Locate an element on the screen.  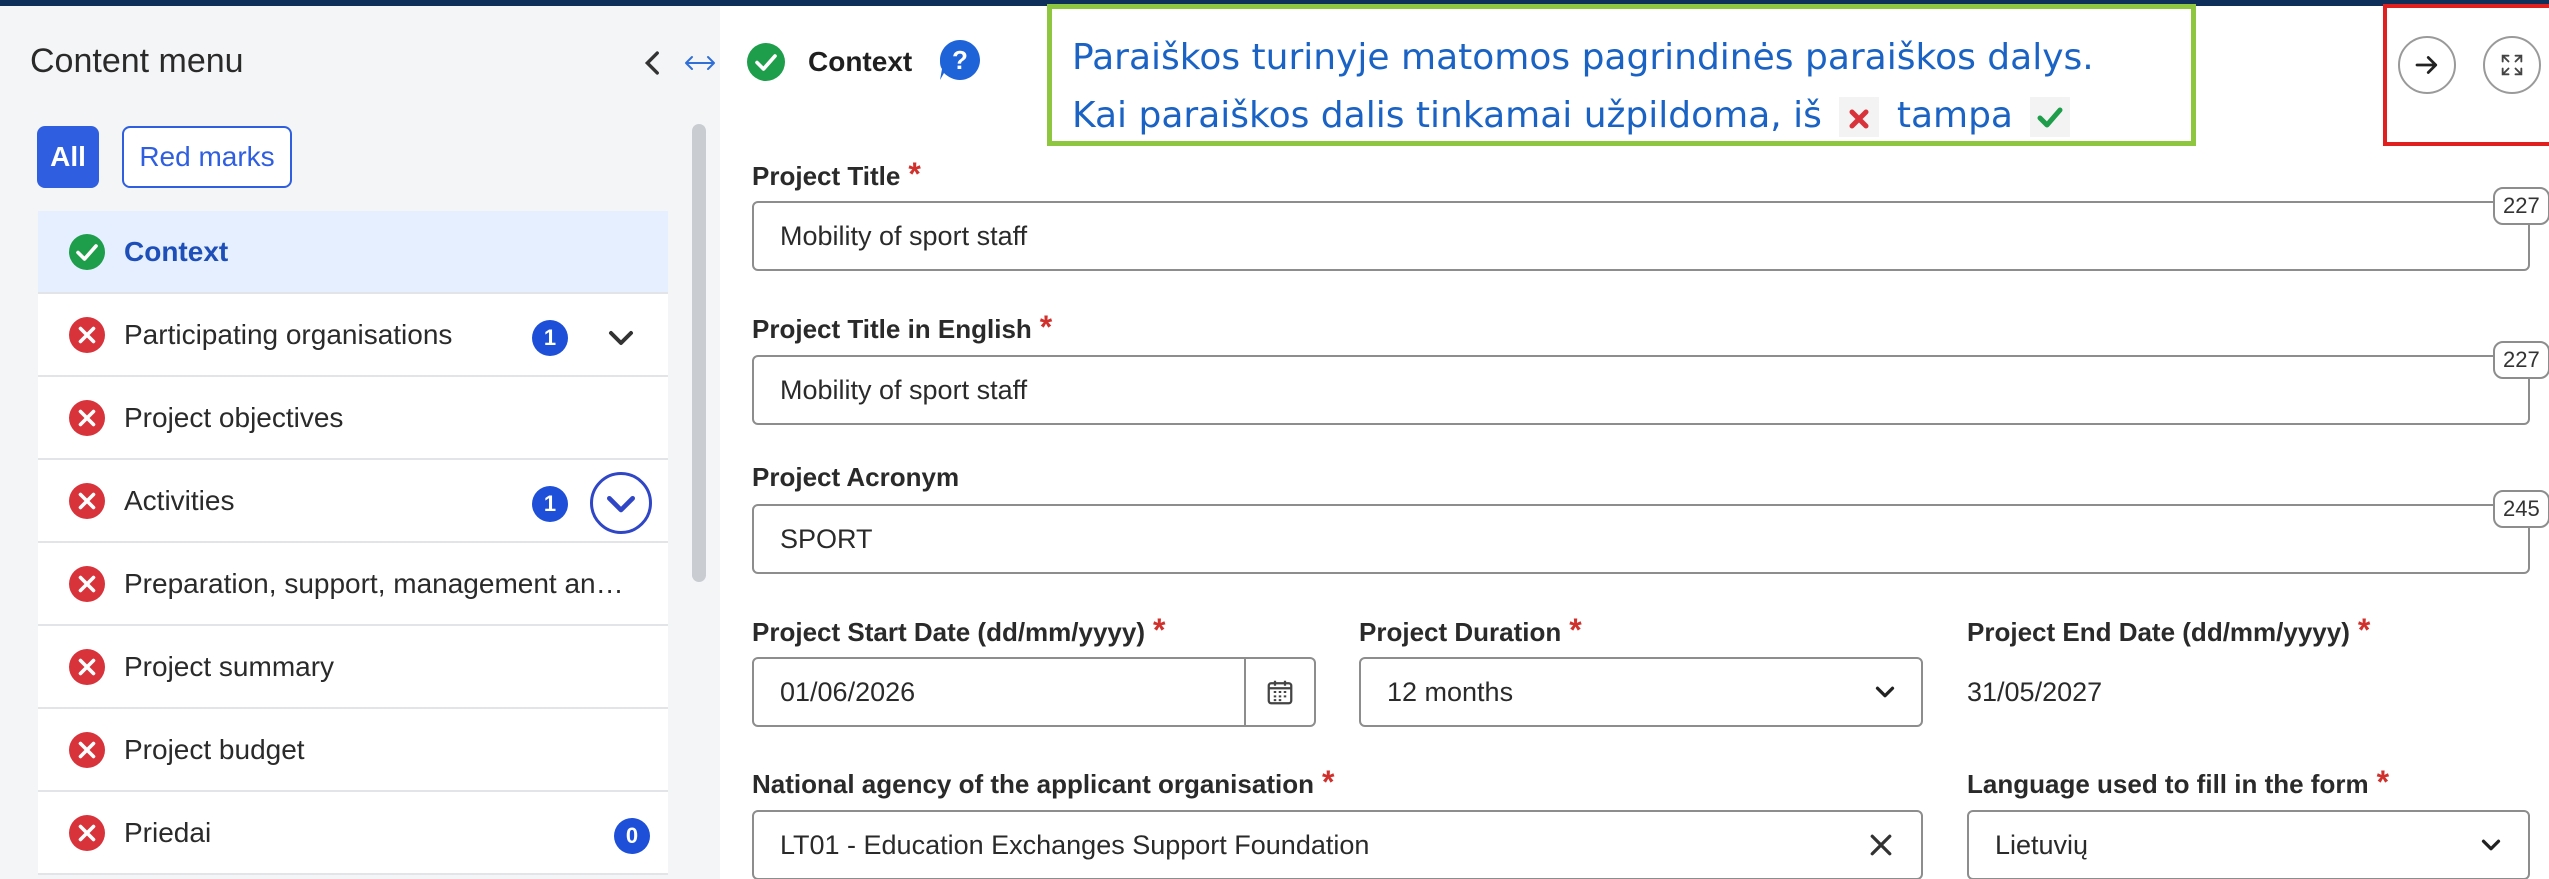
filter-all-button: All is located at coordinates (68, 157).